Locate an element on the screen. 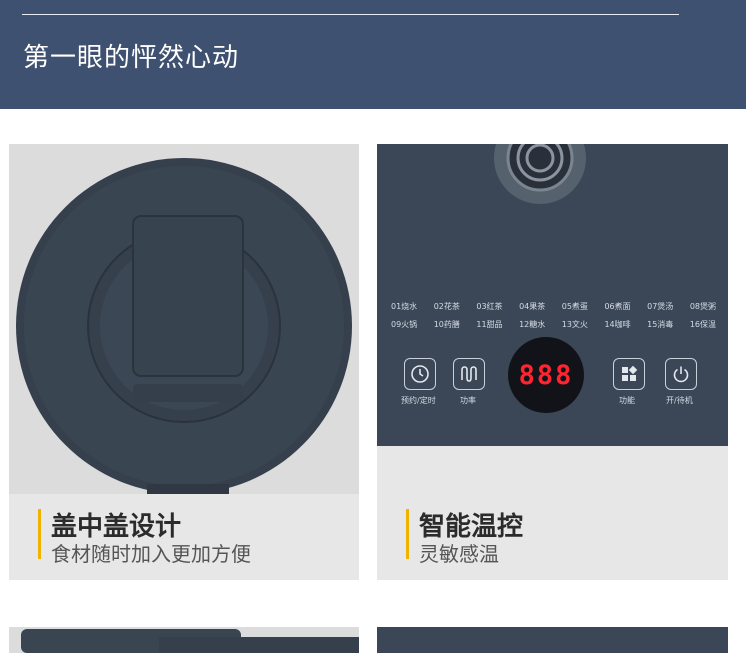 Image resolution: width=750 pixels, height=653 pixels. timer-button is located at coordinates (420, 374).